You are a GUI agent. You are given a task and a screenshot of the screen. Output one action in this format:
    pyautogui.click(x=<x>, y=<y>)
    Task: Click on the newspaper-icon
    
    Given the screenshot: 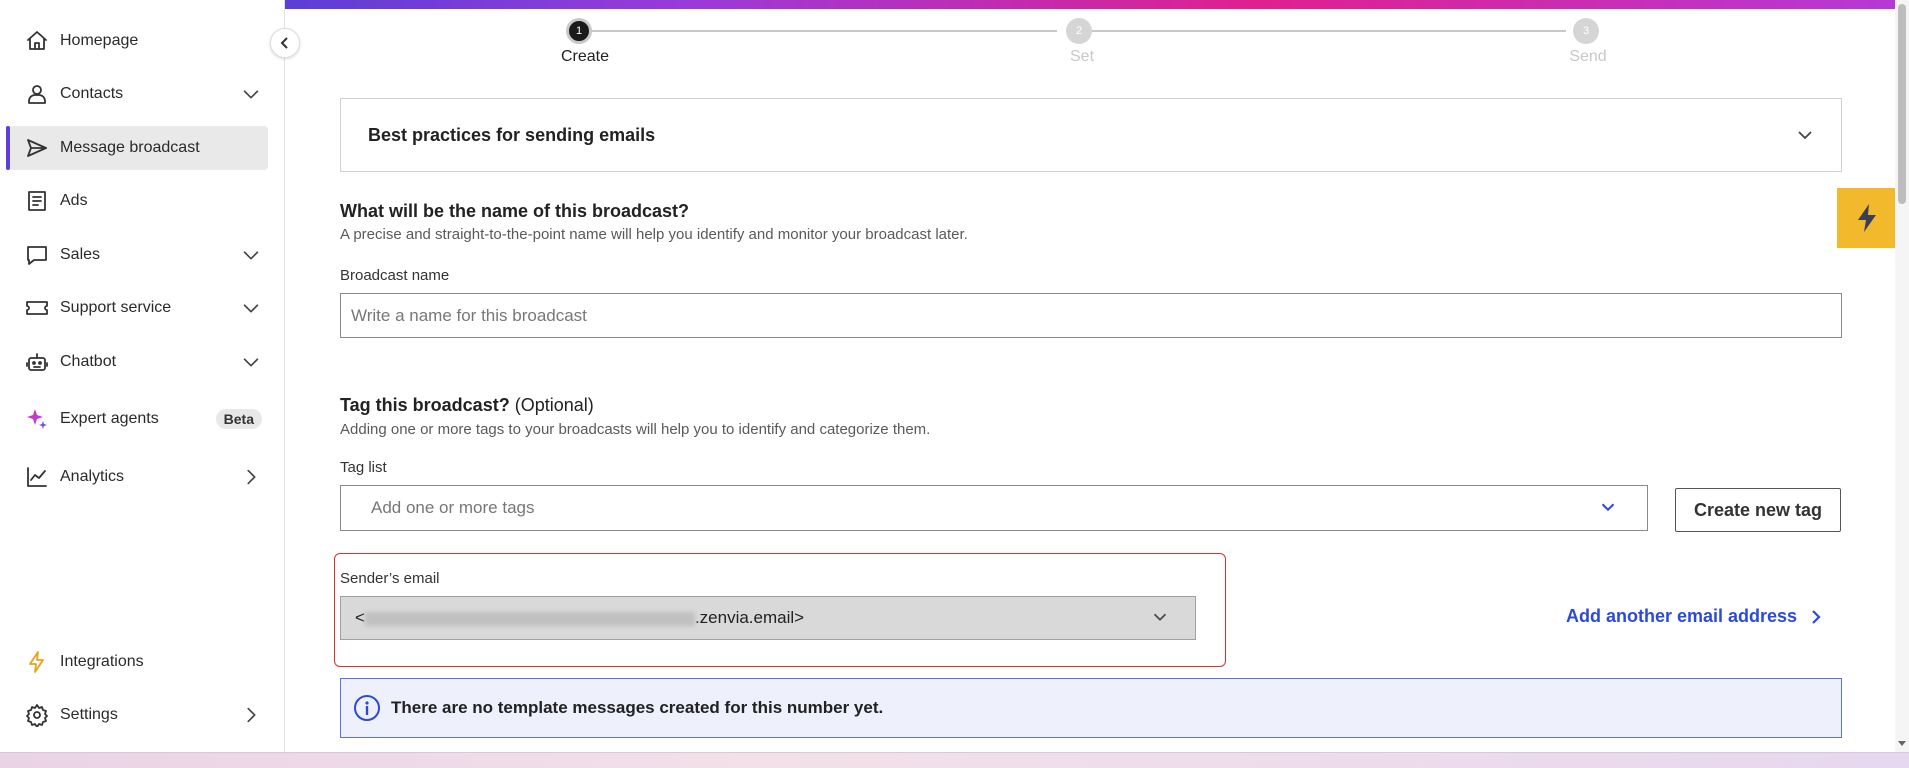 What is the action you would take?
    pyautogui.click(x=37, y=201)
    